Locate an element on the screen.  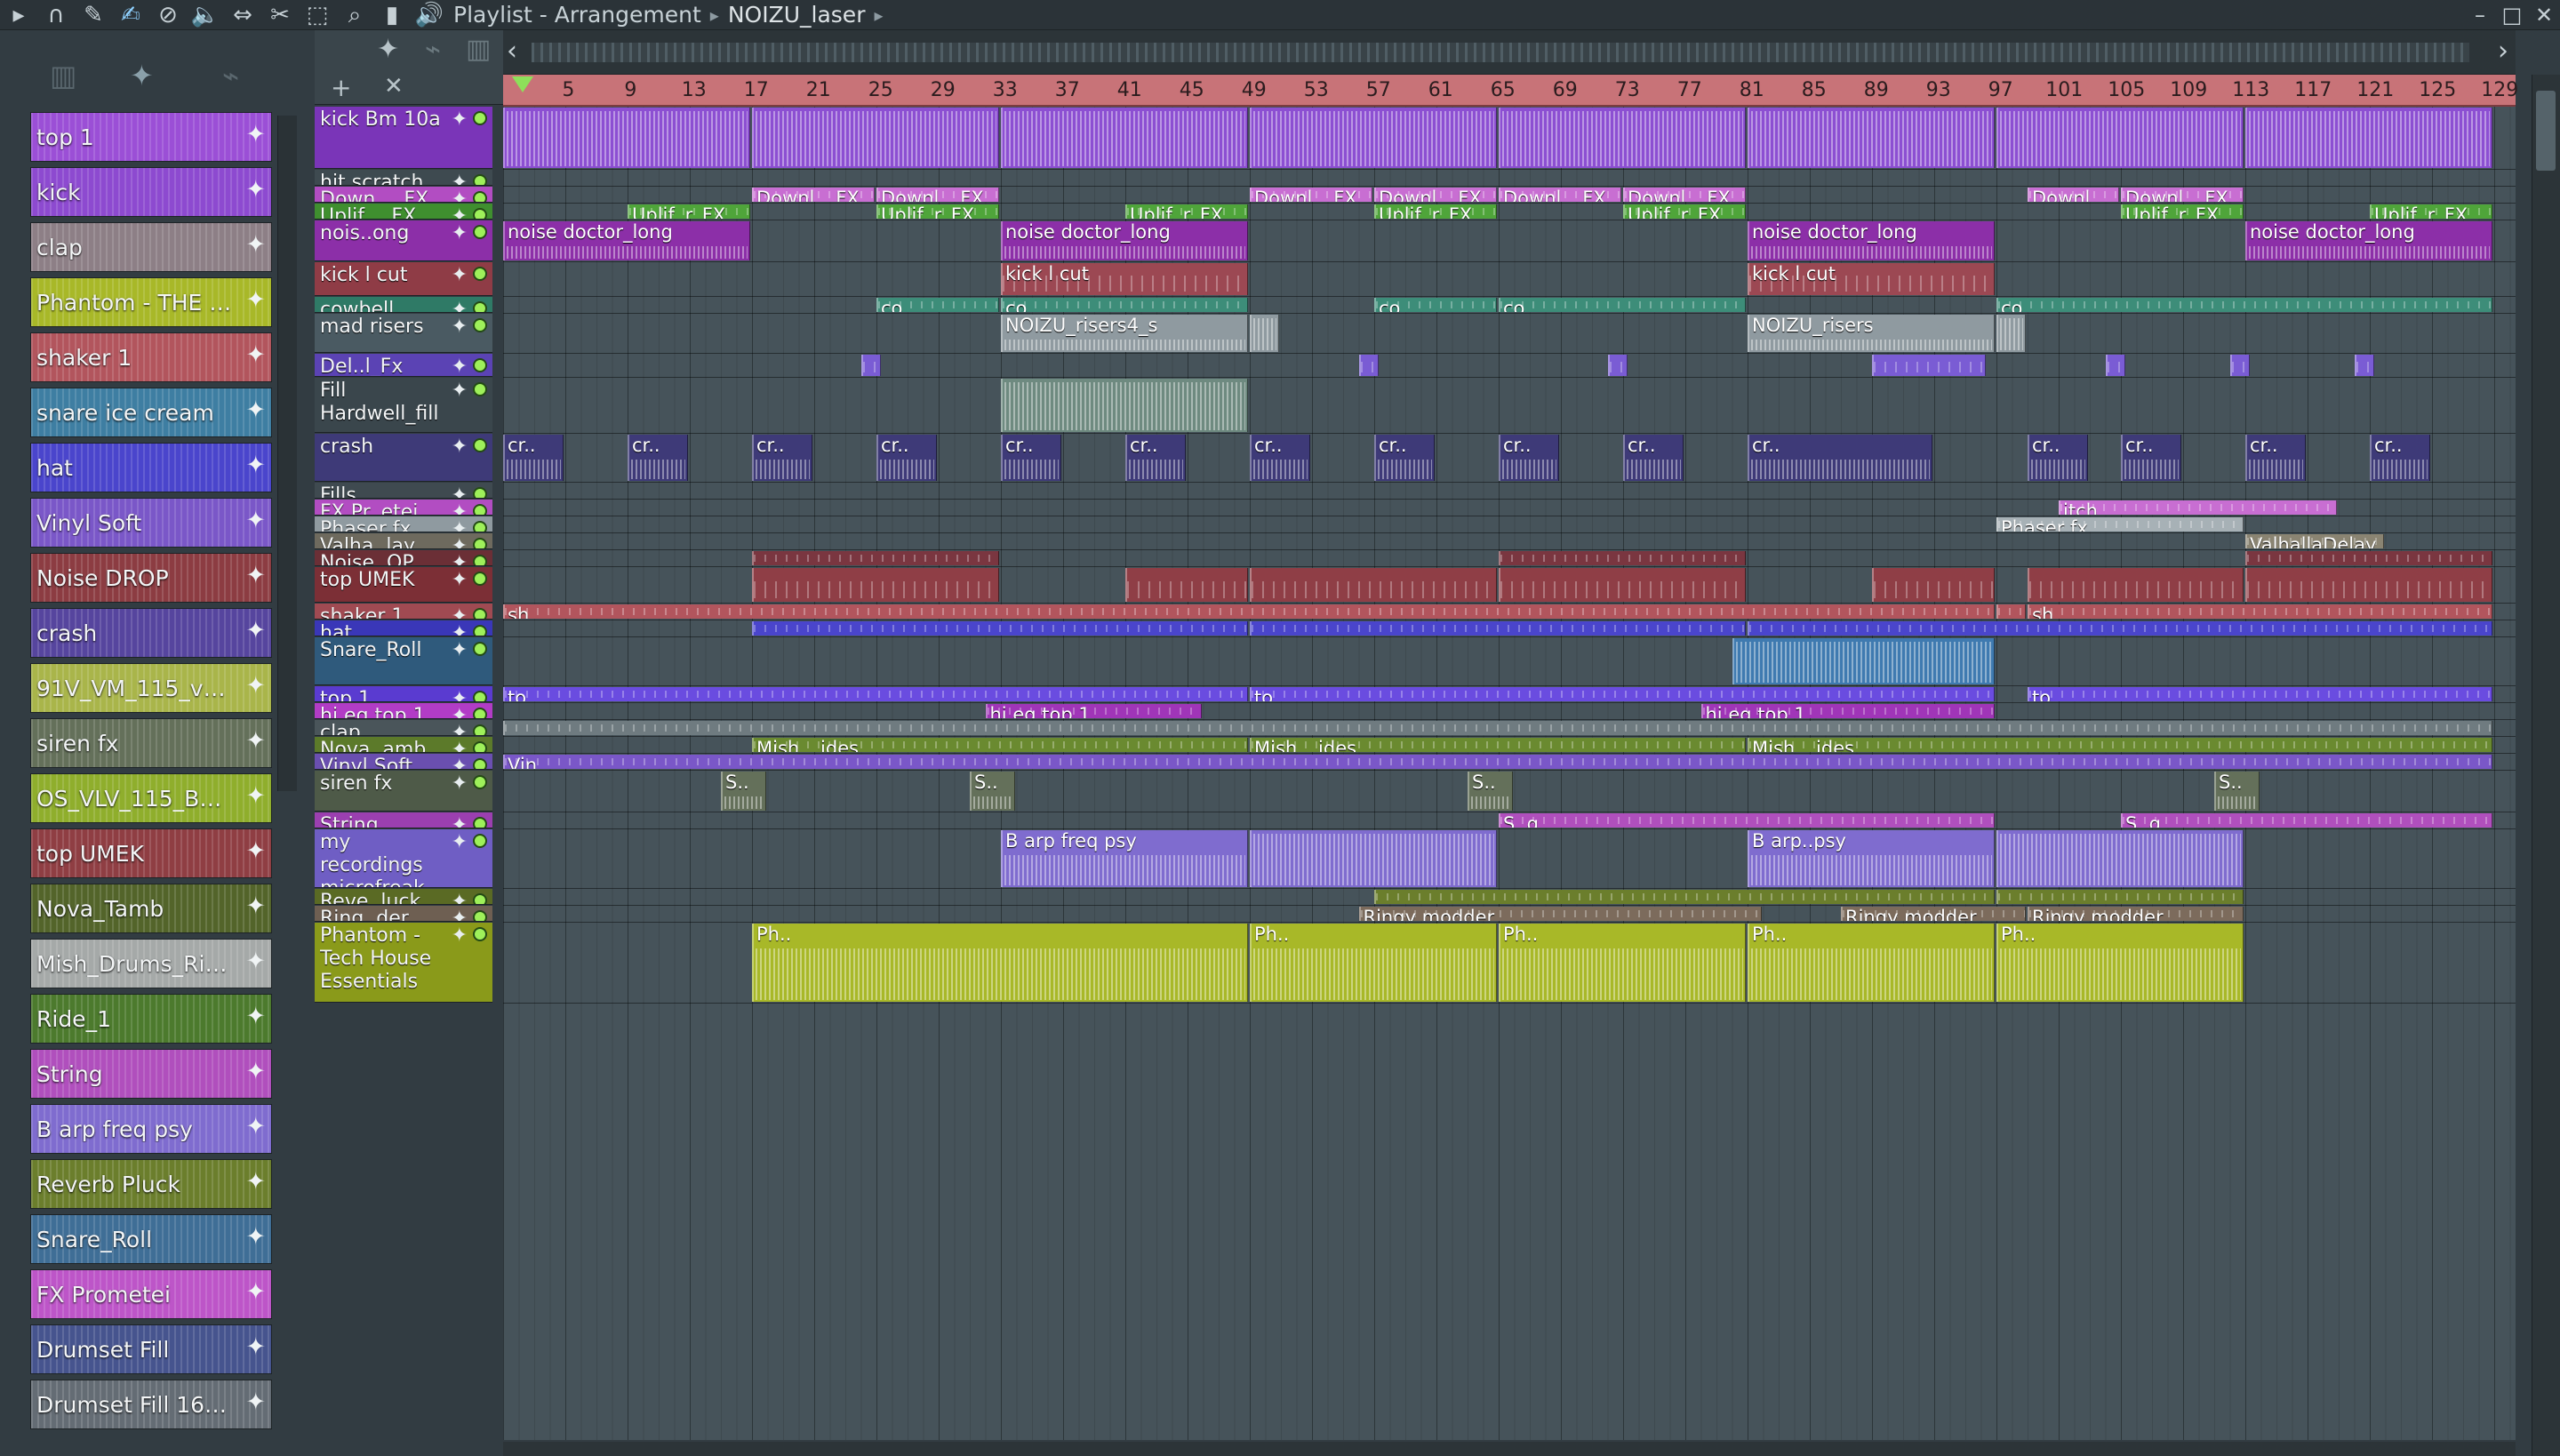
clip: hi eq top 1 is located at coordinates (1847, 711).